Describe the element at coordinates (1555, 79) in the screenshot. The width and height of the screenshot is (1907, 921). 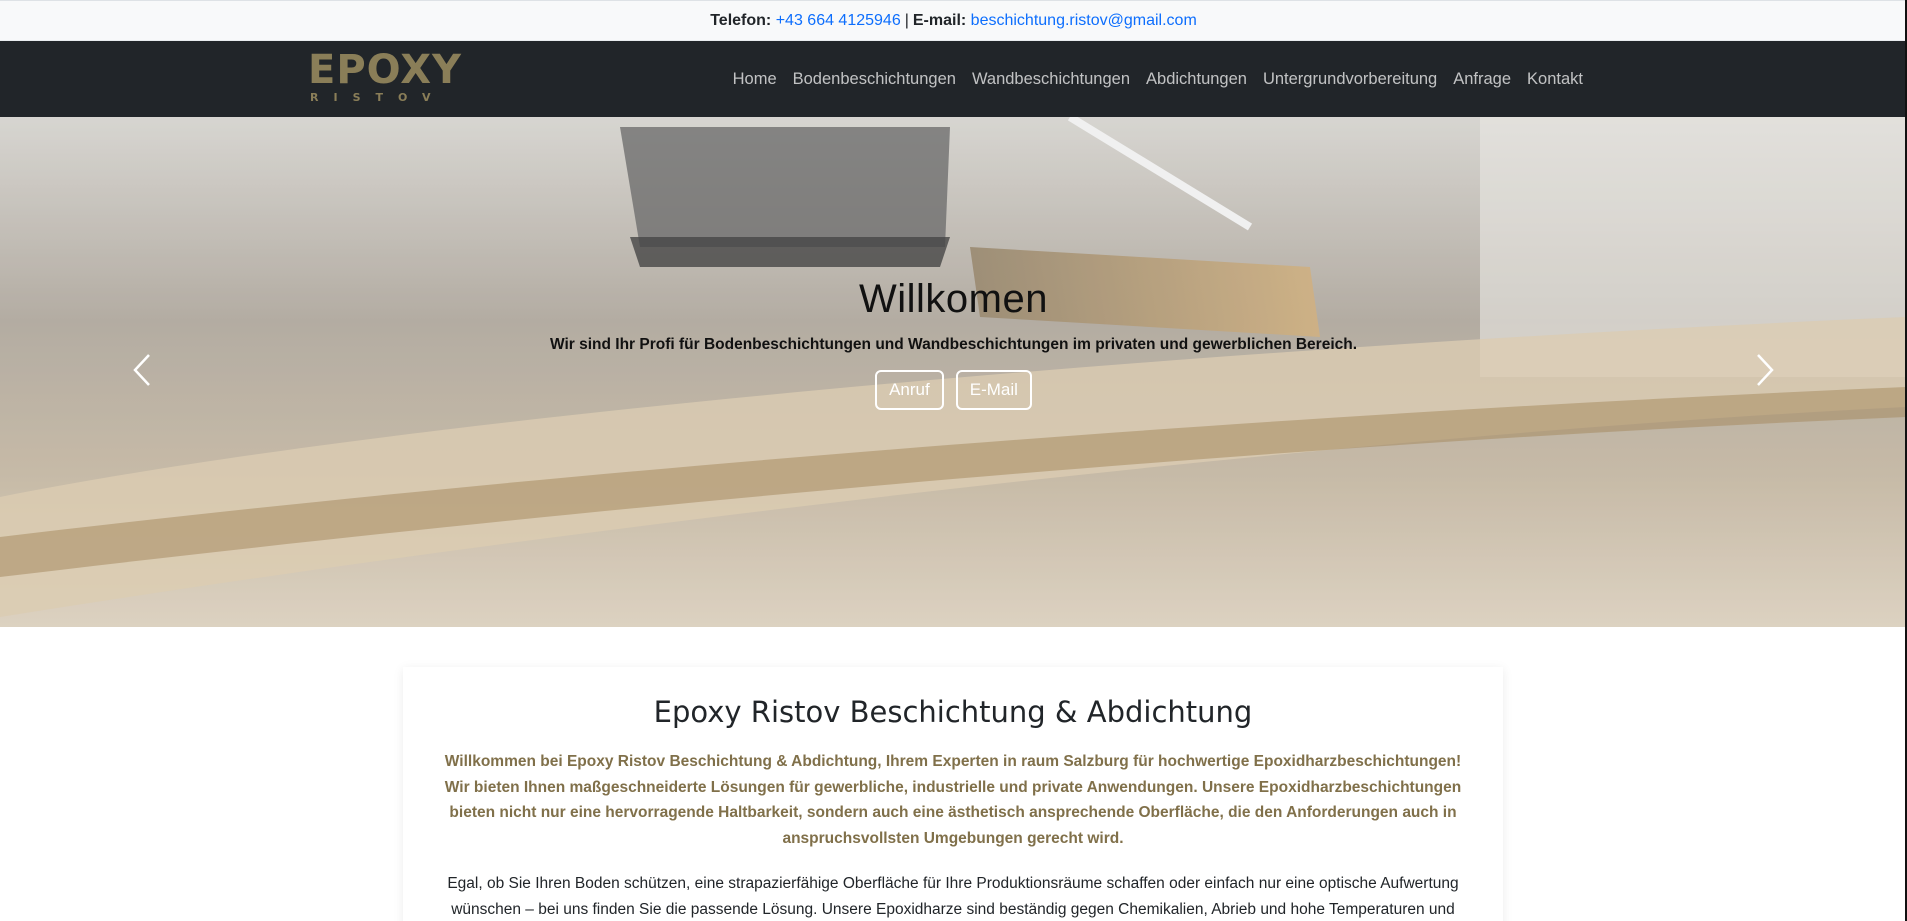
I see `nav-item-kontakt: Kontakt` at that location.